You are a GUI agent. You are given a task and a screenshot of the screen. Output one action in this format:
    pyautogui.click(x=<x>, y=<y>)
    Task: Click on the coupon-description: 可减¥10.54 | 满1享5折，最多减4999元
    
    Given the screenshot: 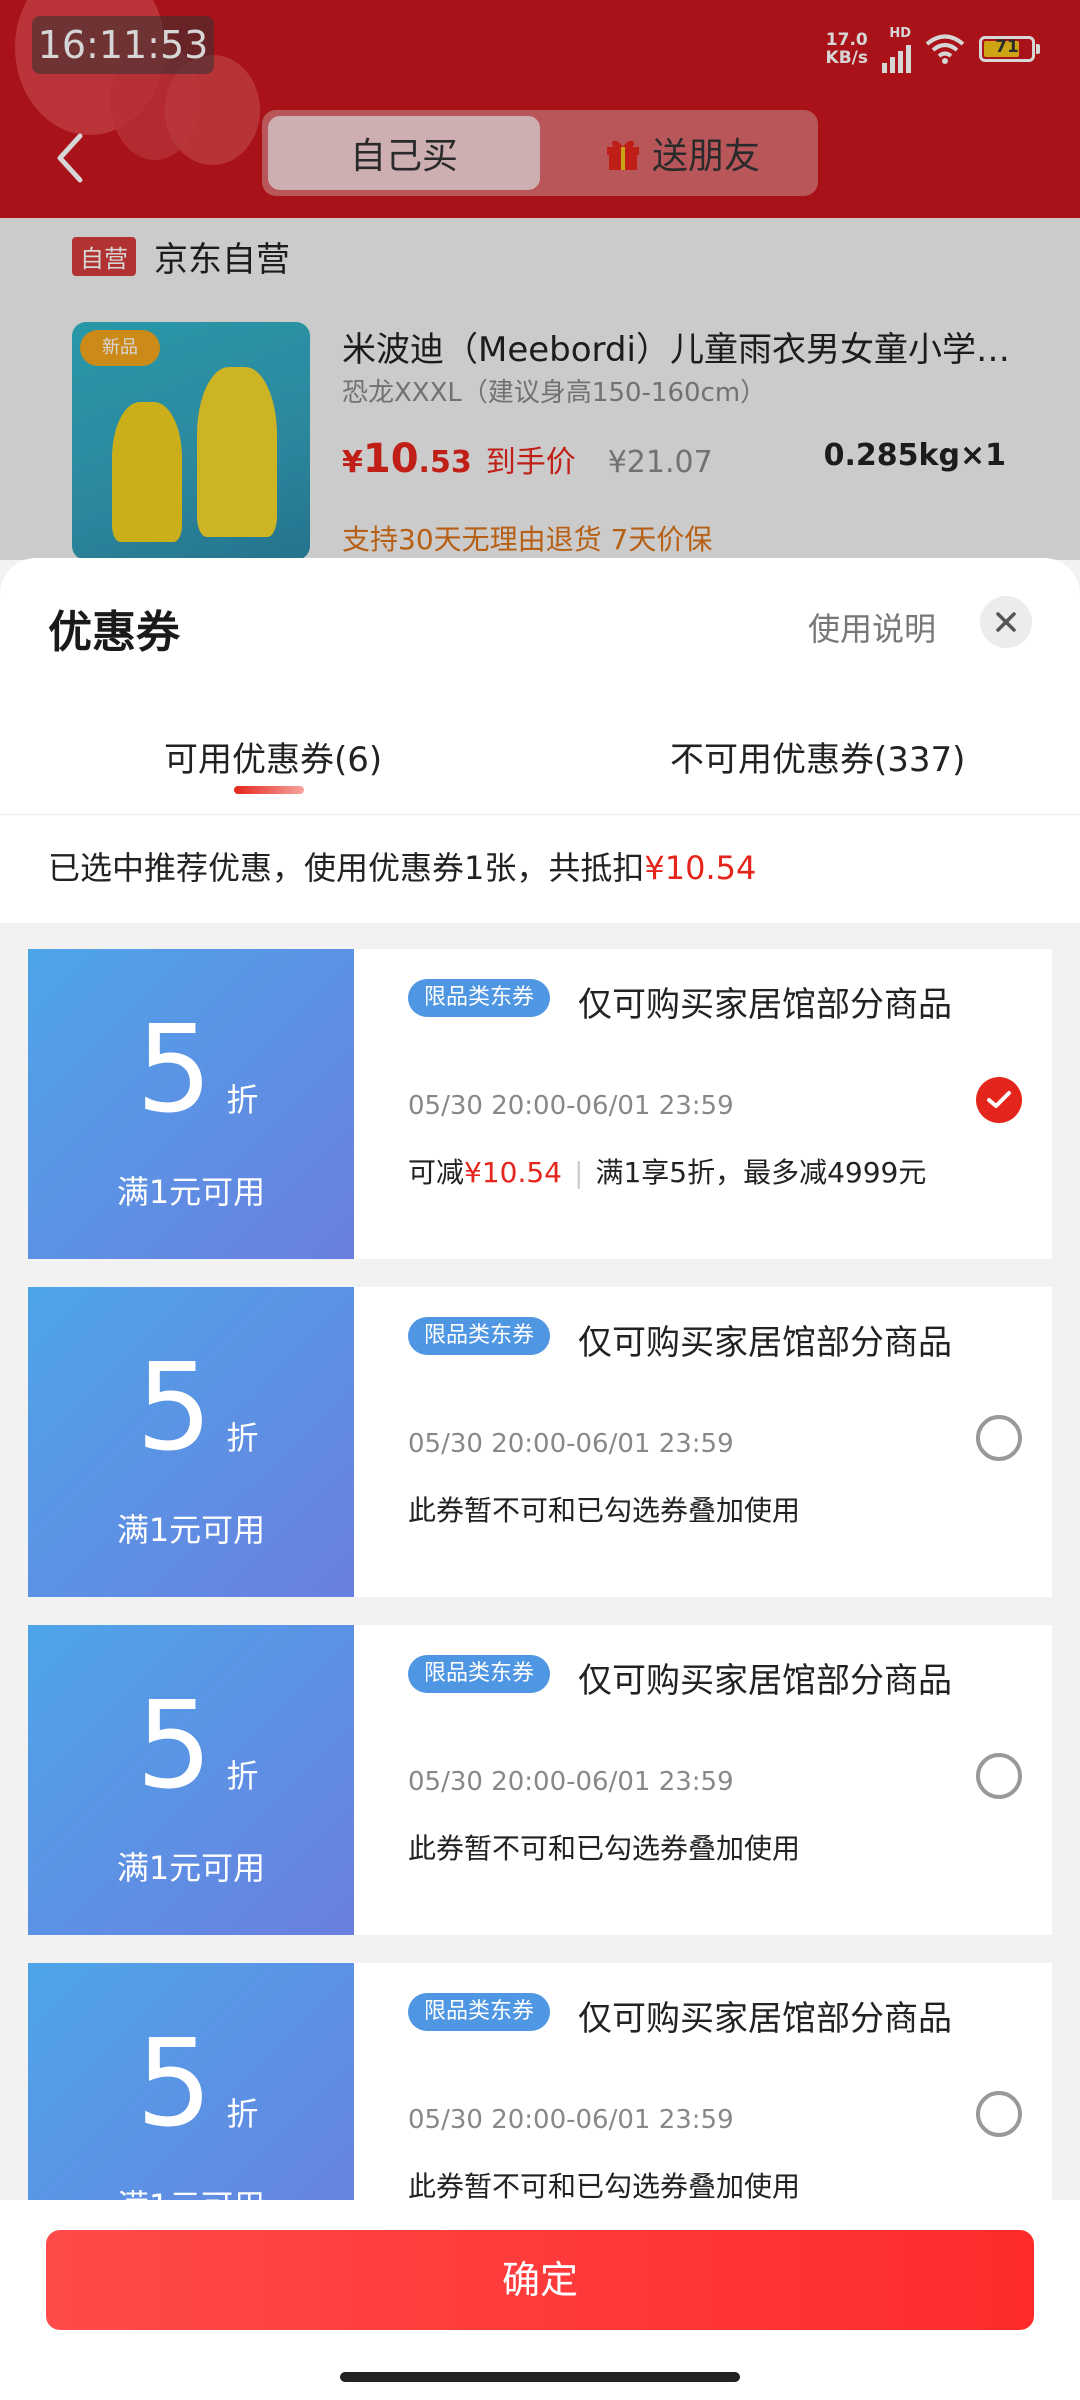 What is the action you would take?
    pyautogui.click(x=667, y=1171)
    